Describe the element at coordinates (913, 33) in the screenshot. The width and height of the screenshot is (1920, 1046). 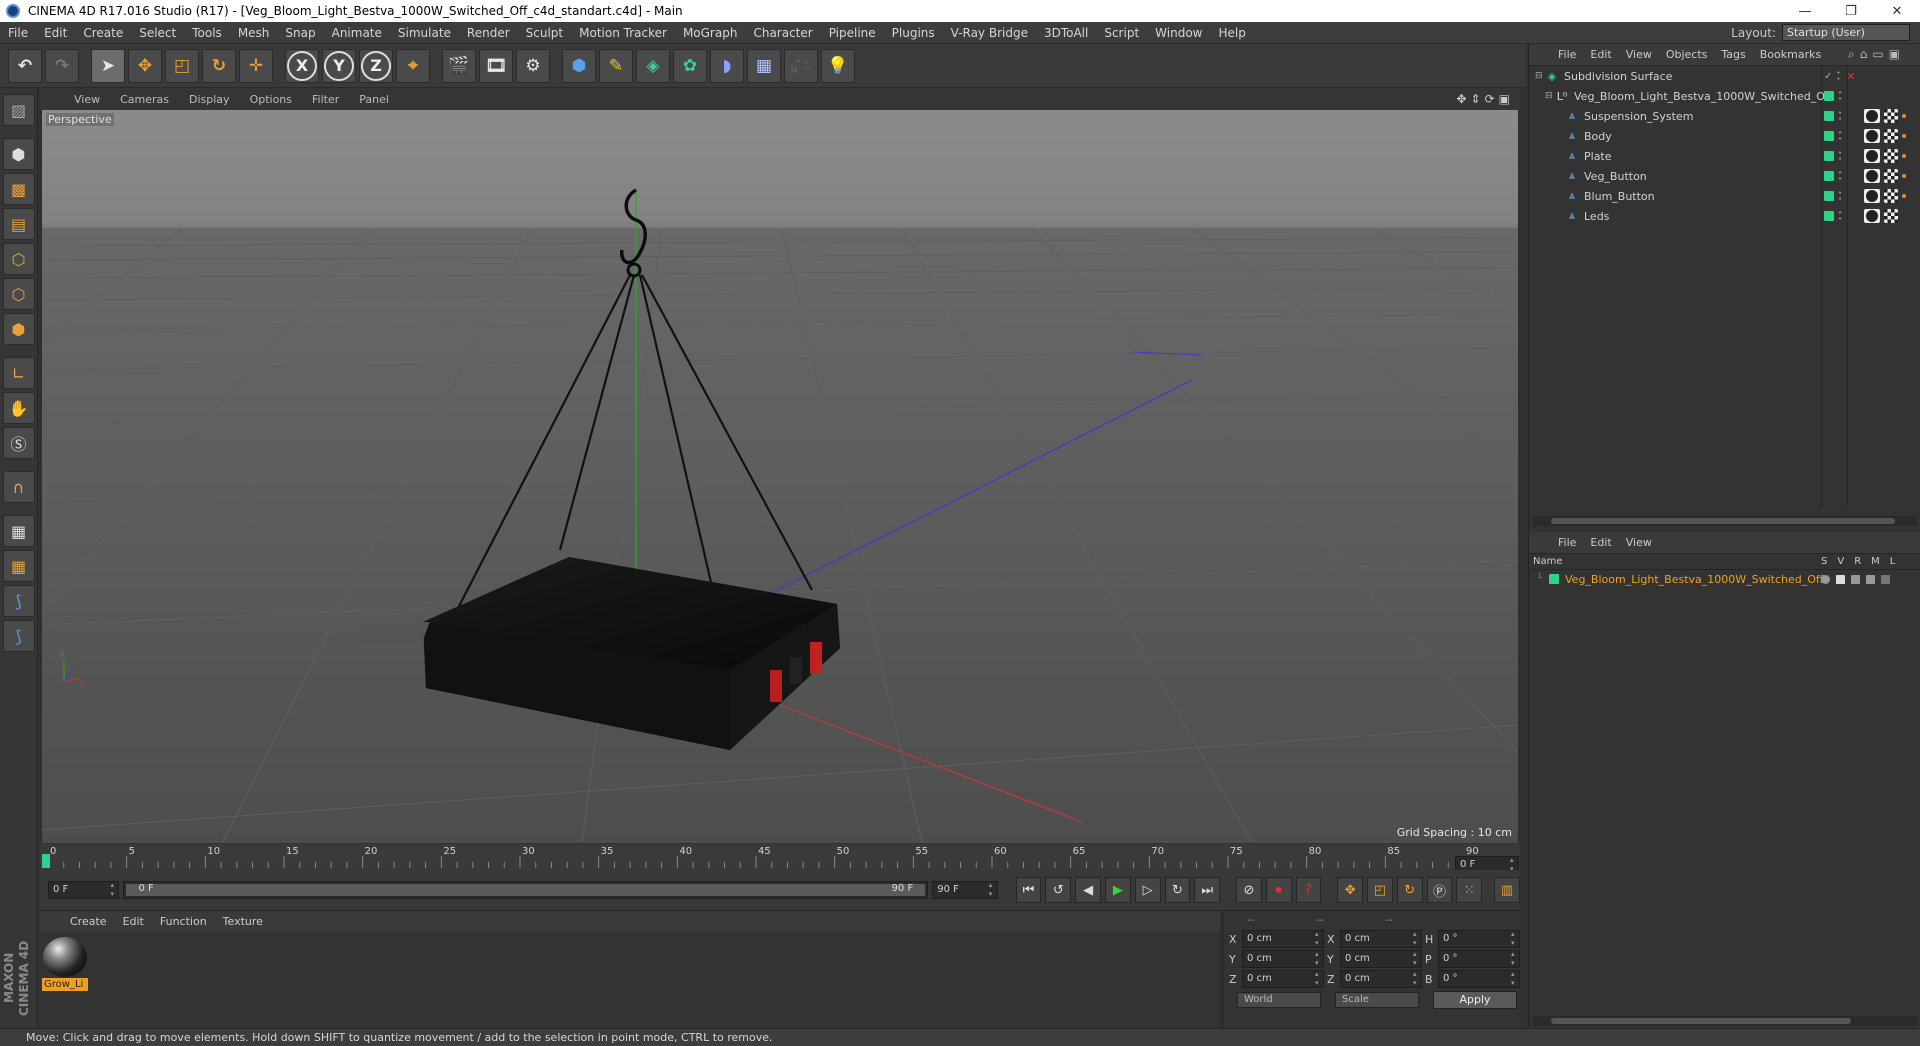
I see `menu-plugins: Plugins` at that location.